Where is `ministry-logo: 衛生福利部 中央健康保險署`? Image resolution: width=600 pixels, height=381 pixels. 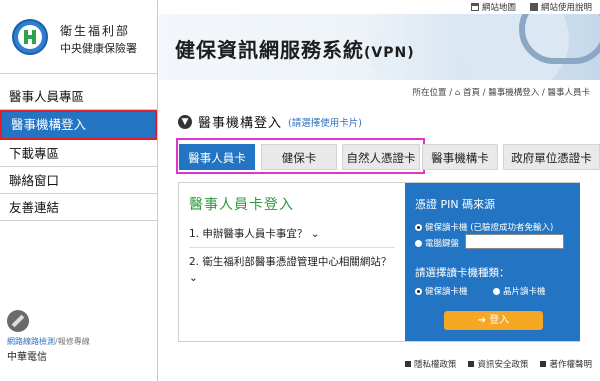 ministry-logo: 衛生福利部 中央健康保險署 is located at coordinates (79, 37).